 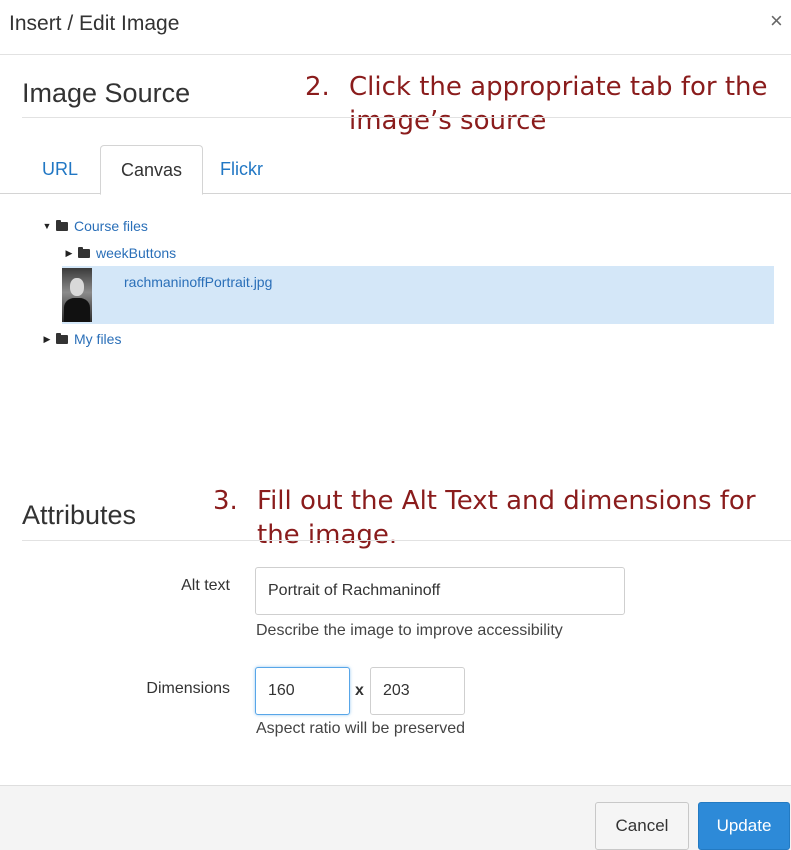 What do you see at coordinates (418, 295) in the screenshot?
I see `selected-file-row: rachmaninoffPortrait.jpg` at bounding box center [418, 295].